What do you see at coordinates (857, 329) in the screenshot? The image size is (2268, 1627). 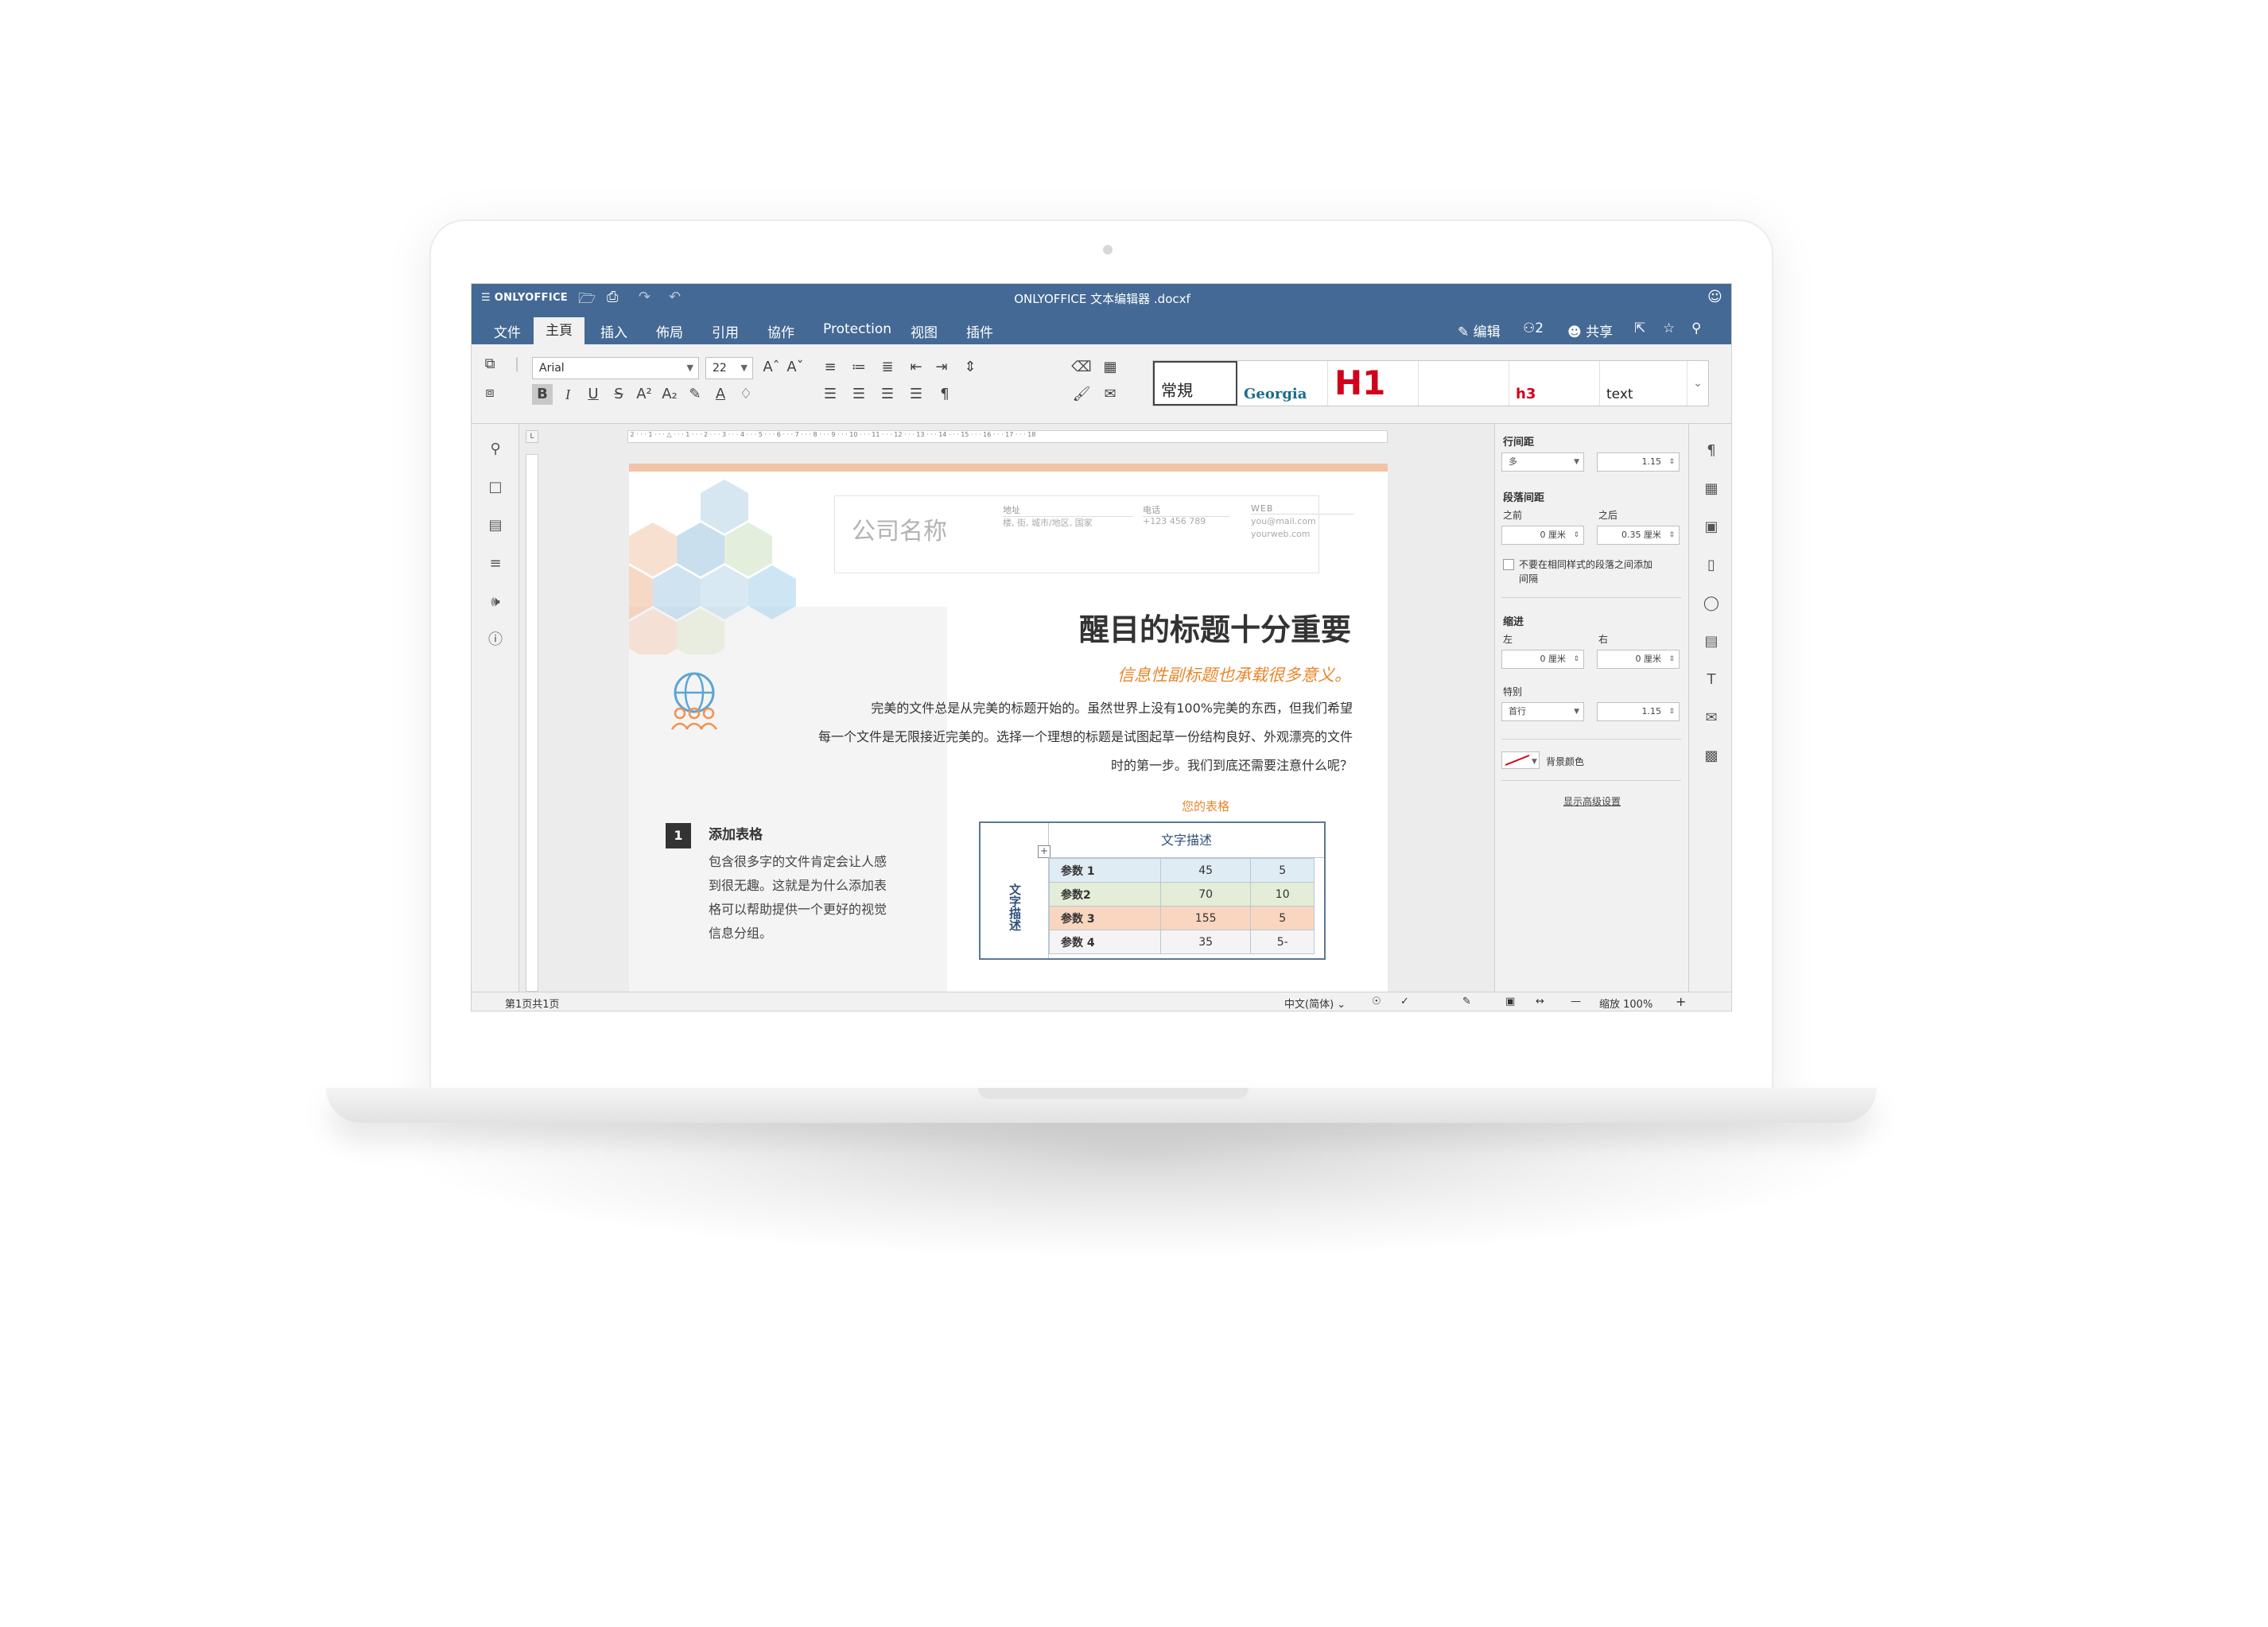 I see `tab-protection: Protection` at bounding box center [857, 329].